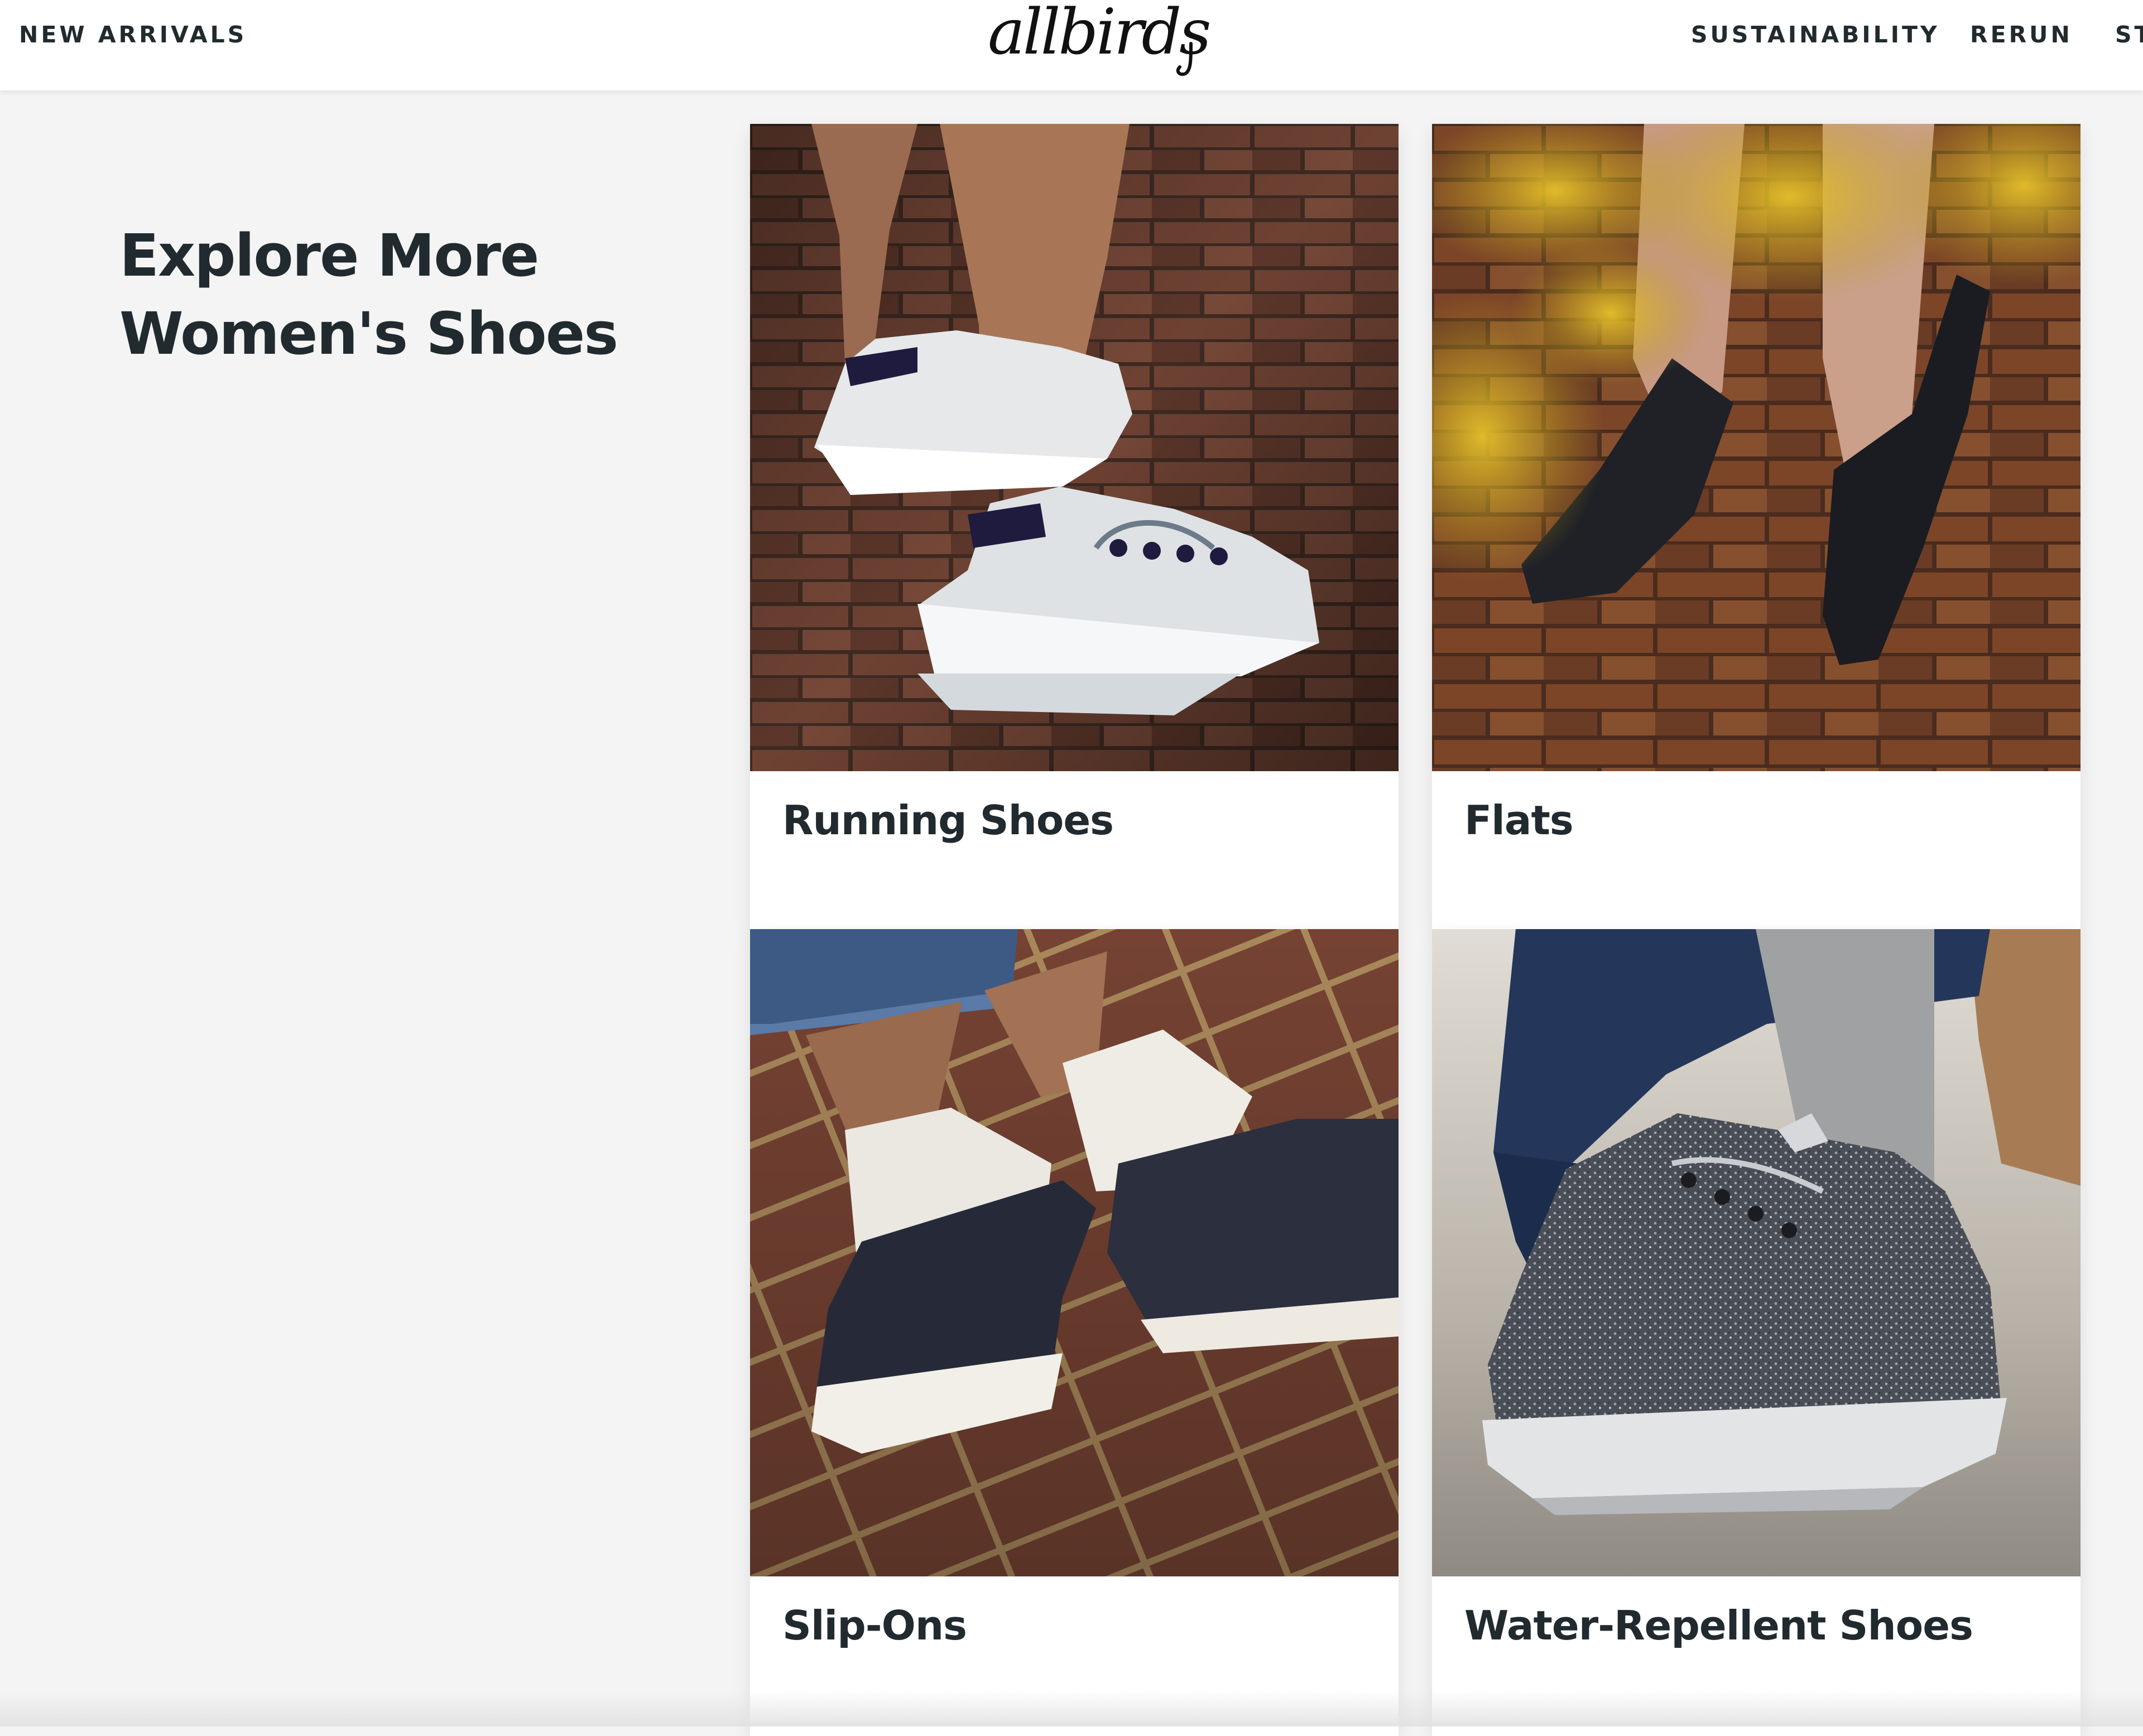 The image size is (2143, 1736). I want to click on card-label: Flats, so click(1519, 820).